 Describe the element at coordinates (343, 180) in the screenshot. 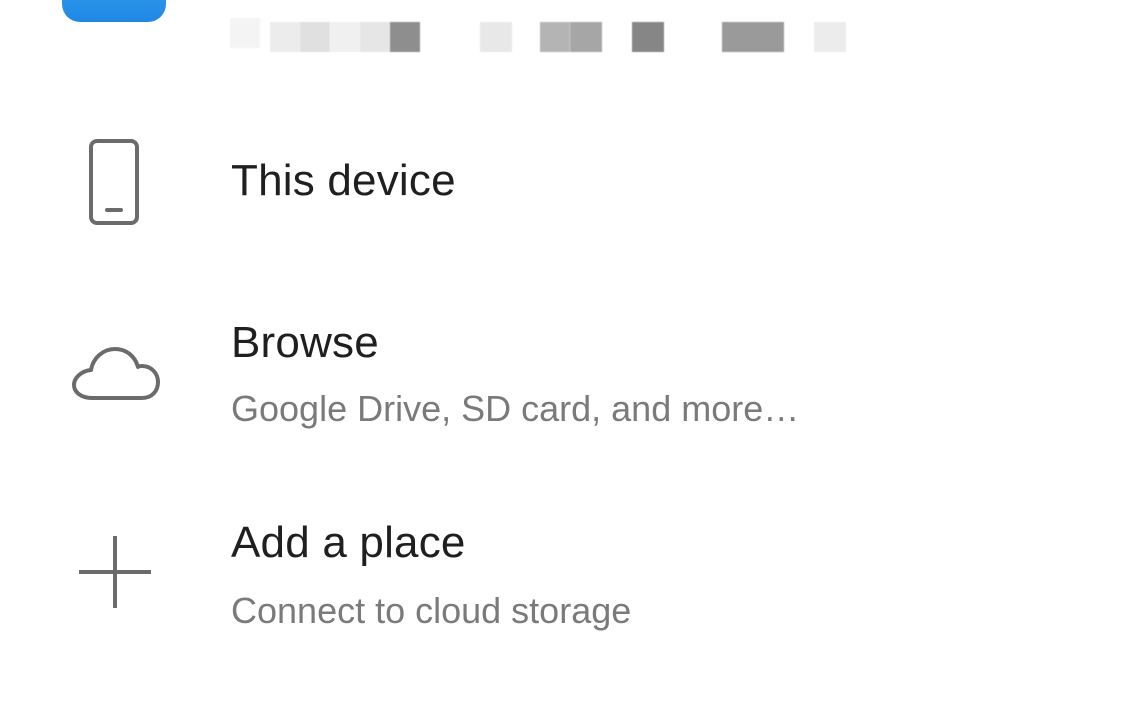

I see `place-title: This device` at that location.